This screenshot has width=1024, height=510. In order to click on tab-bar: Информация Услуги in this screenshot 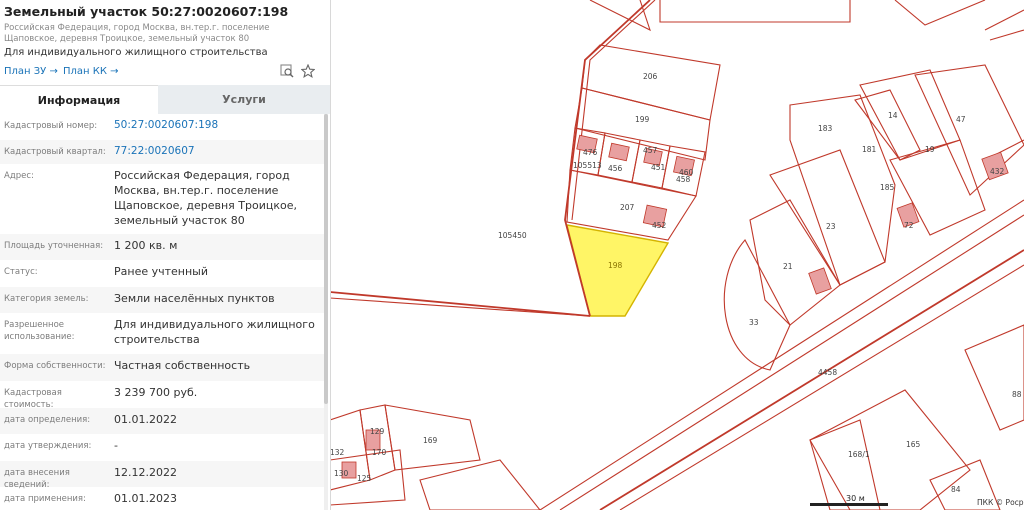, I will do `click(165, 100)`.